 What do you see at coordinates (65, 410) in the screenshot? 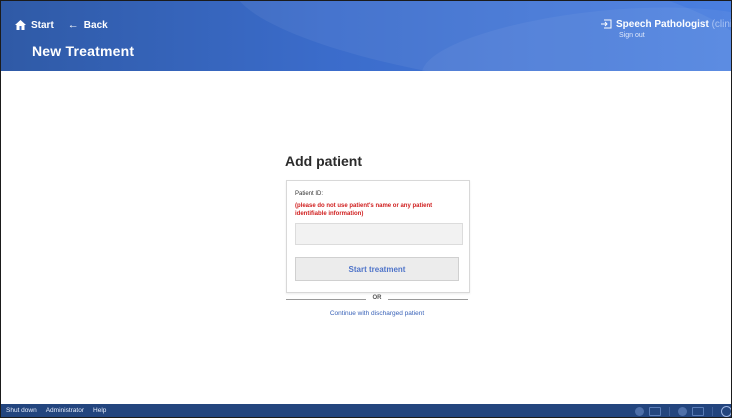
I see `administrator-link: Administrator` at bounding box center [65, 410].